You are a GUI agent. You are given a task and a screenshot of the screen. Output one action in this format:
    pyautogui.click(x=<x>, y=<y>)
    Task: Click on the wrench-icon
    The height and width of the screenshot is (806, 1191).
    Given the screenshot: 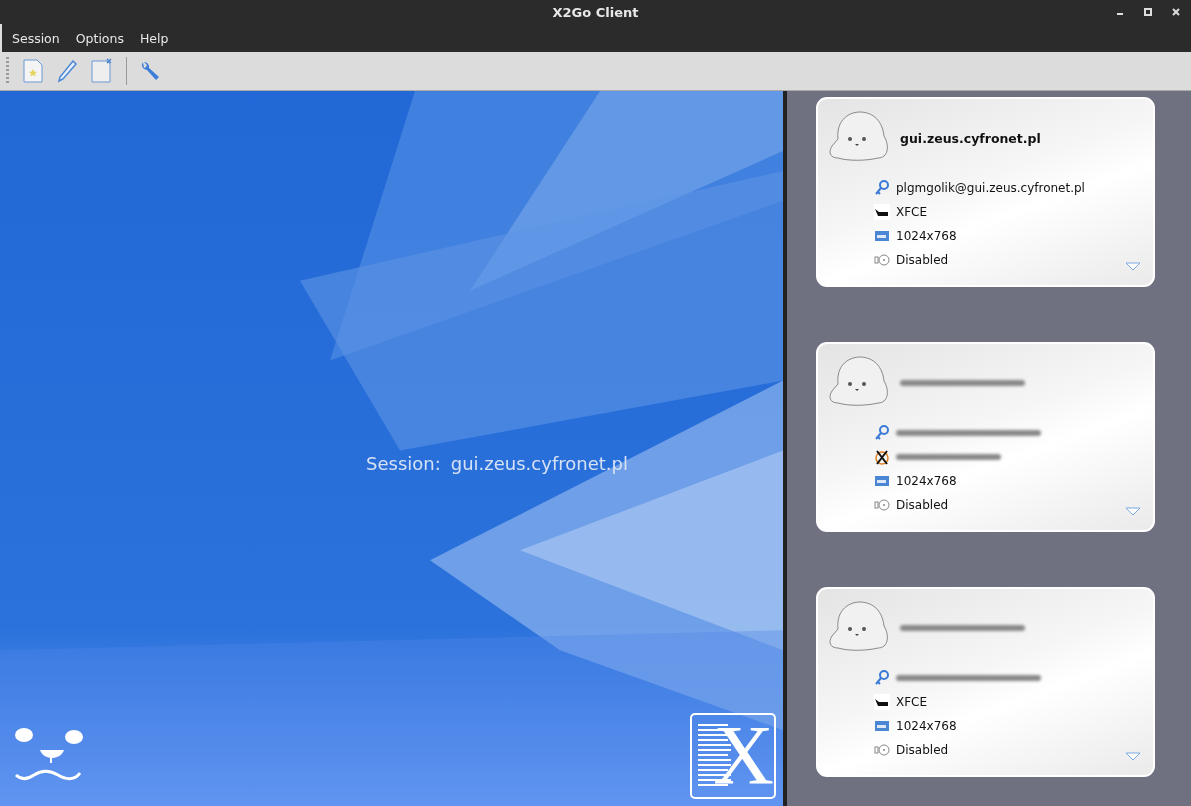 What is the action you would take?
    pyautogui.click(x=150, y=71)
    